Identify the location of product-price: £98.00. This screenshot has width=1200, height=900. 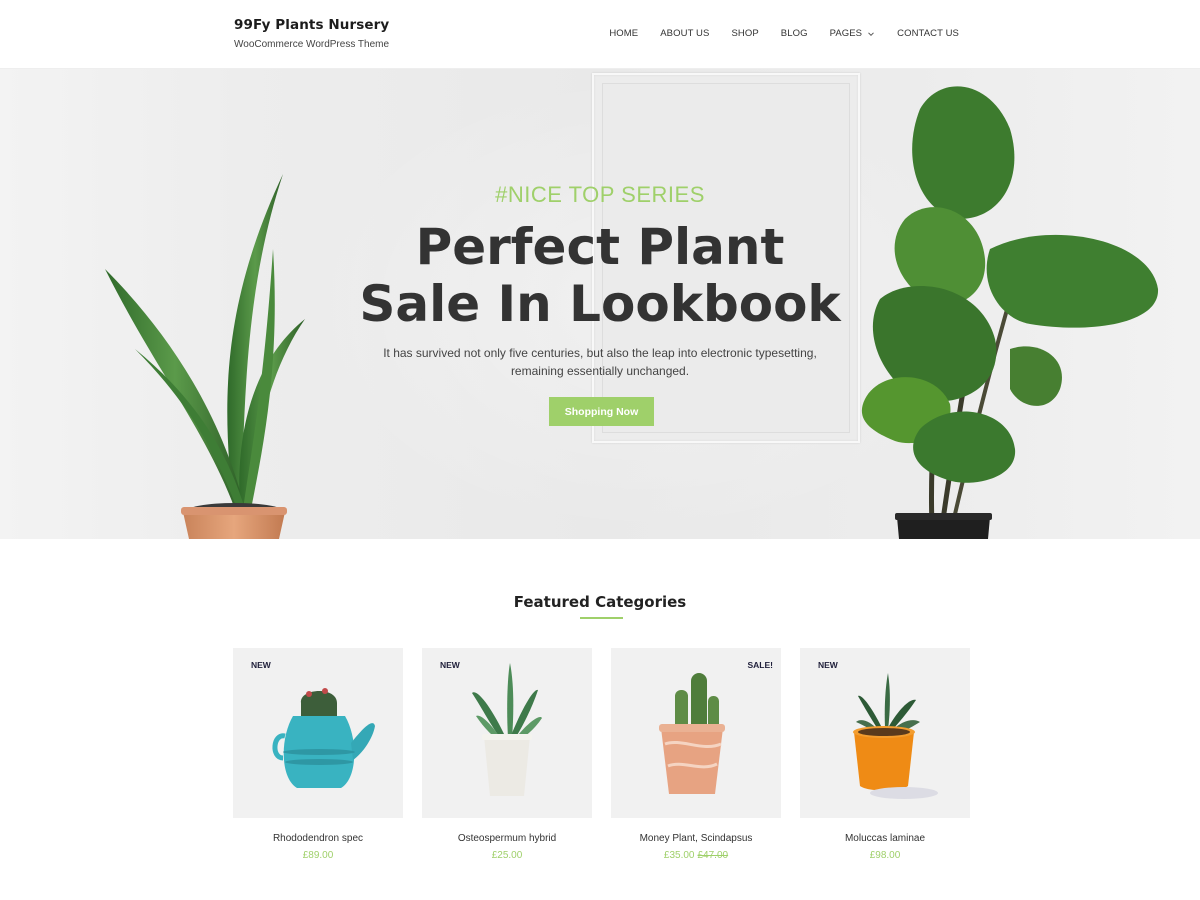
(885, 855).